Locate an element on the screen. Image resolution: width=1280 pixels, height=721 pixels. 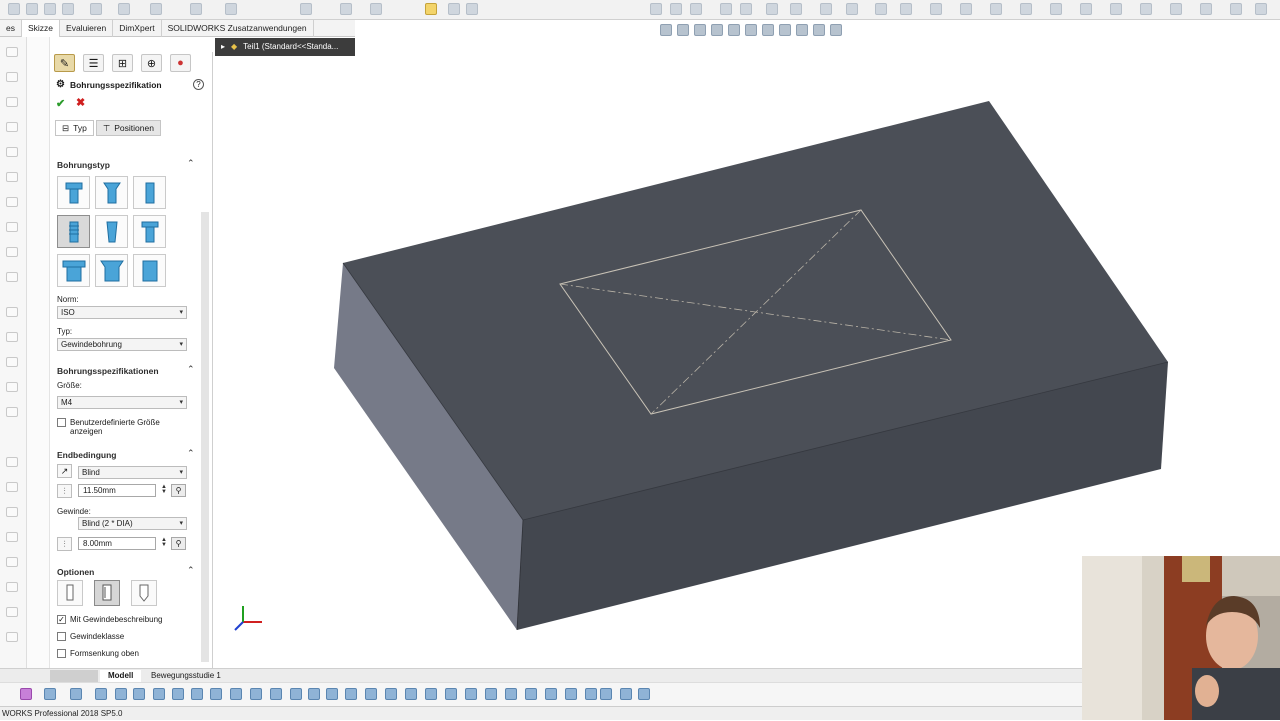
move-tool-icon is located at coordinates (376, 9).